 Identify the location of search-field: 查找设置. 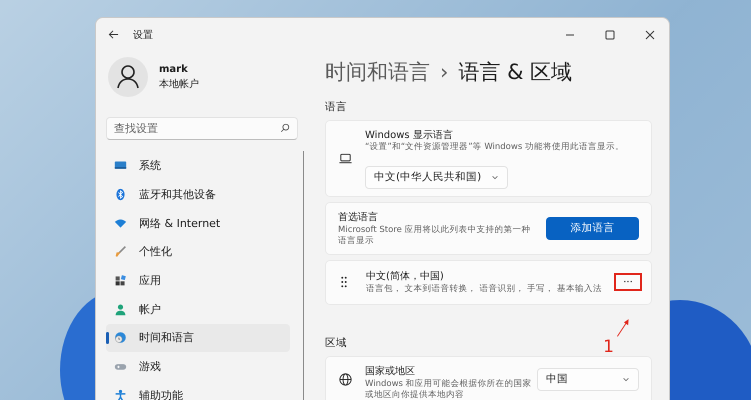
(202, 128).